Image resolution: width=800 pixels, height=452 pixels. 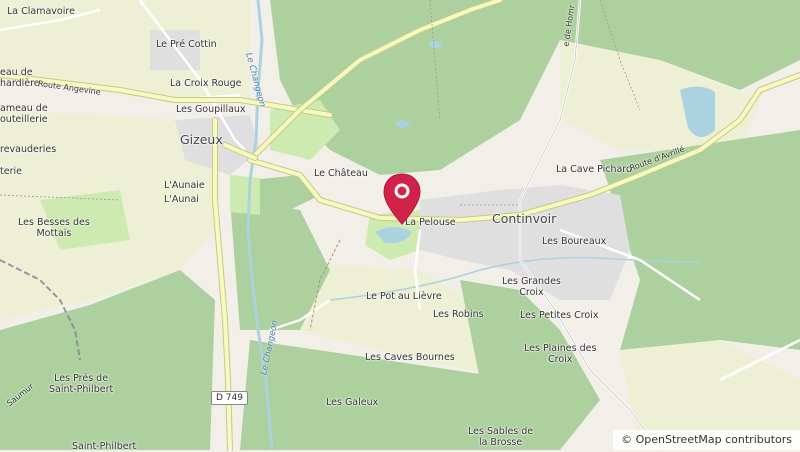 What do you see at coordinates (501, 437) in the screenshot?
I see `place-les-sables-de-la-brosse: Les Sables de la Brosse` at bounding box center [501, 437].